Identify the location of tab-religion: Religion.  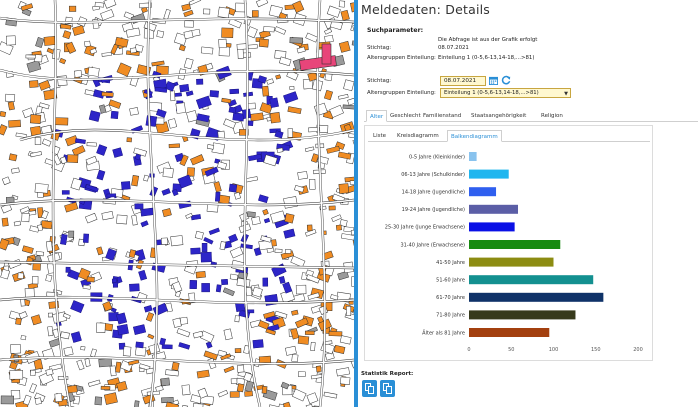
(552, 116).